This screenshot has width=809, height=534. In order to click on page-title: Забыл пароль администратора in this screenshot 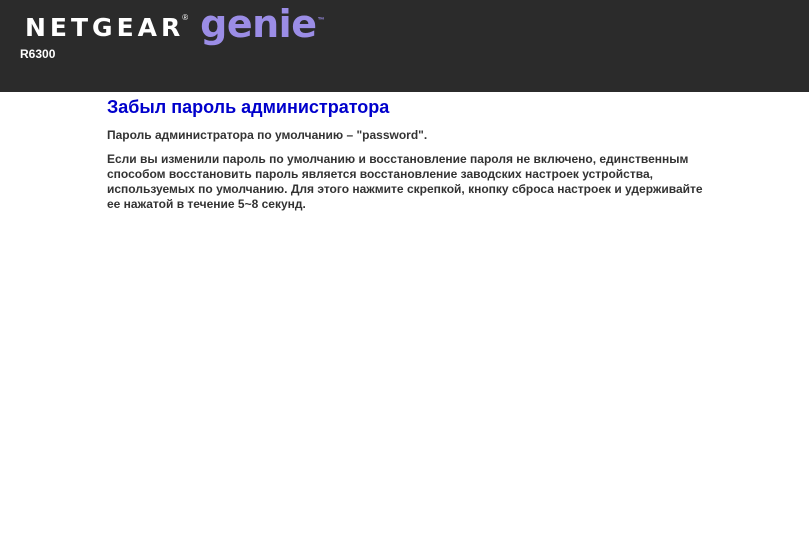, I will do `click(248, 107)`.